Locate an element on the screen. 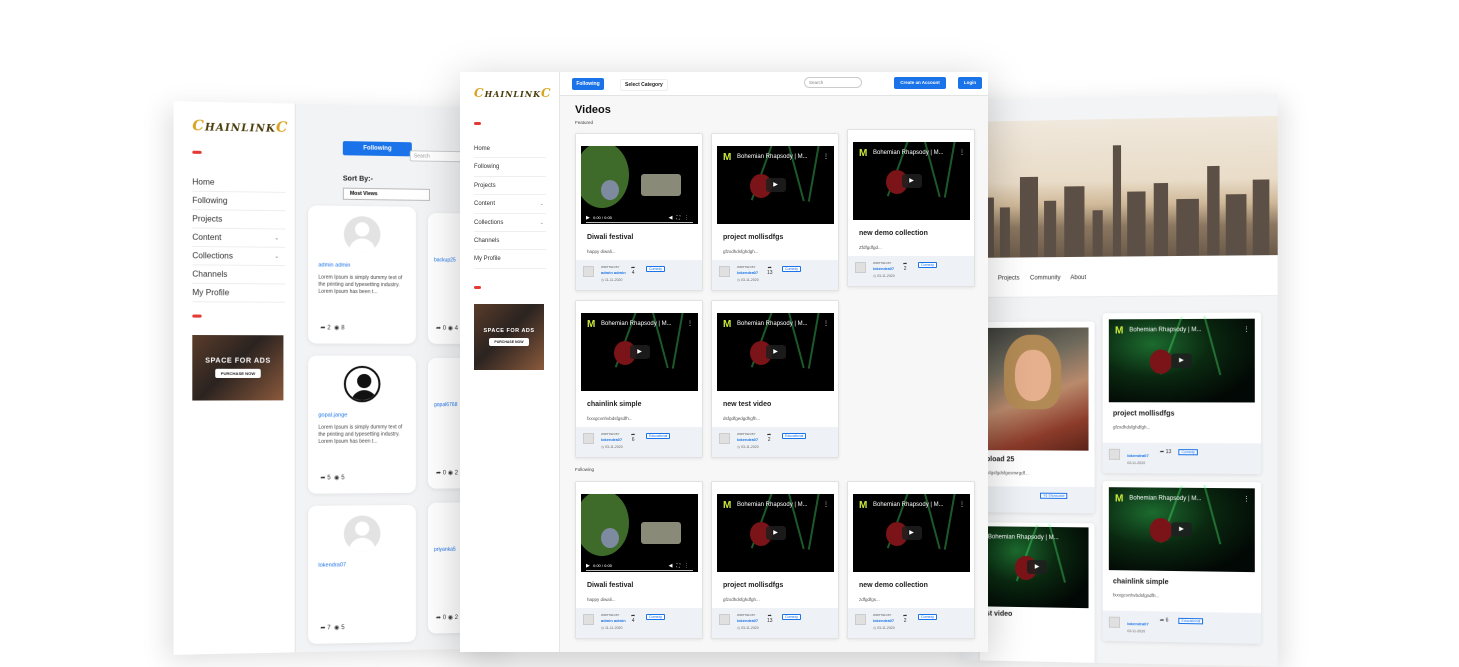 This screenshot has height=667, width=1459. tab-community: Community is located at coordinates (1045, 278).